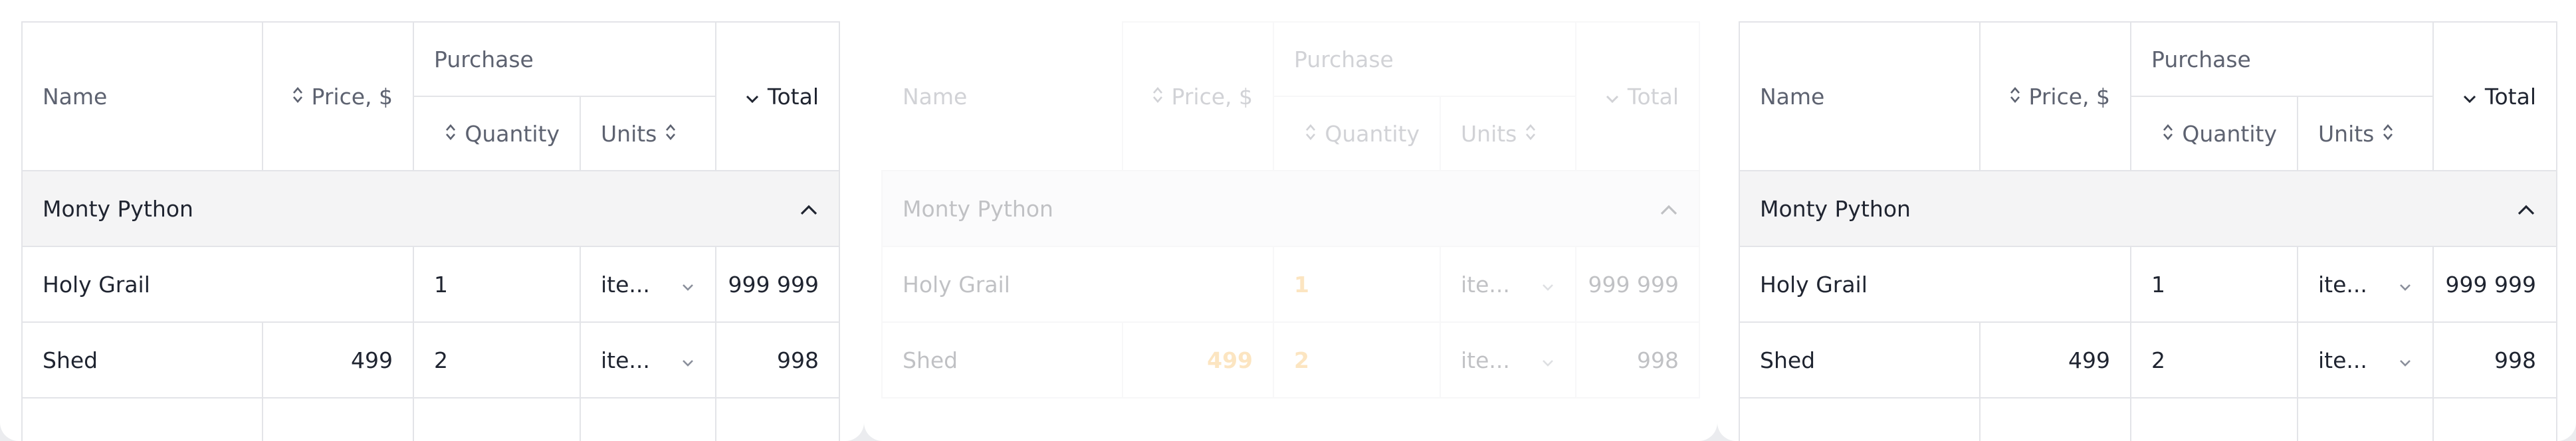  Describe the element at coordinates (1788, 360) in the screenshot. I see `cell-text: Shed` at that location.